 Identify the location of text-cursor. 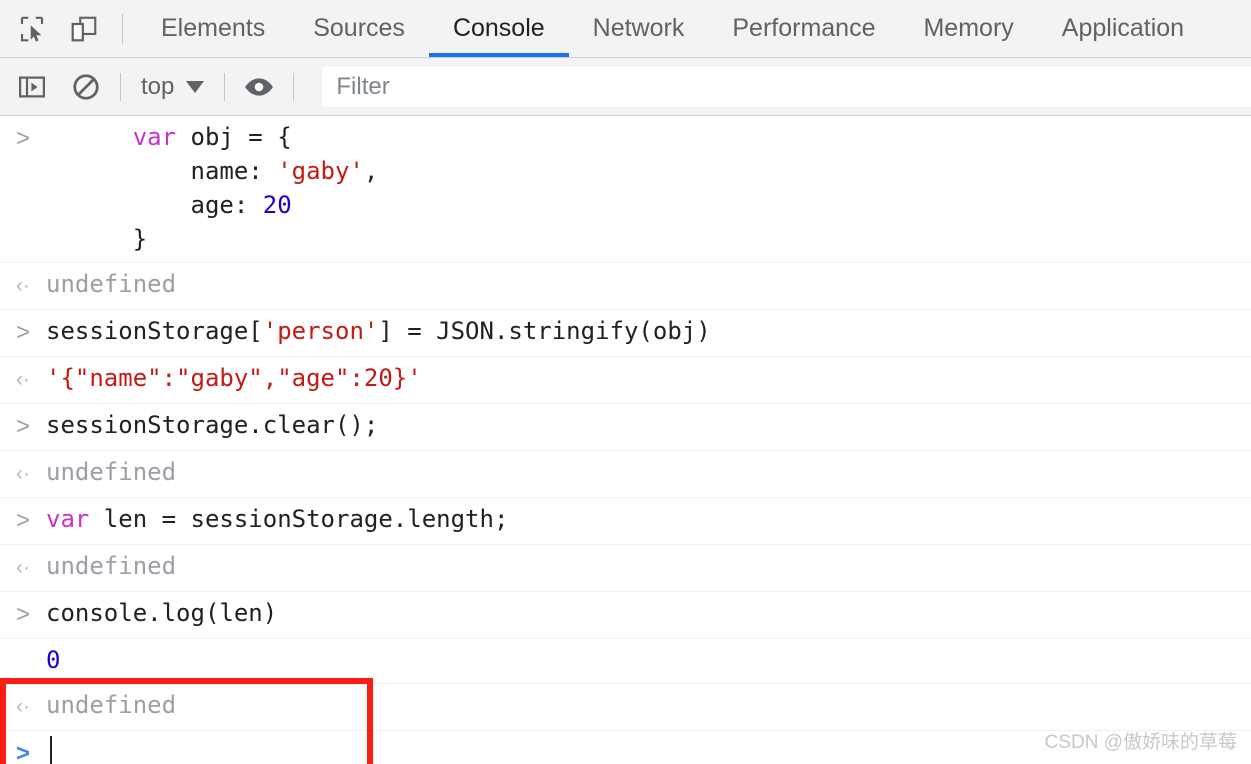
(51, 750).